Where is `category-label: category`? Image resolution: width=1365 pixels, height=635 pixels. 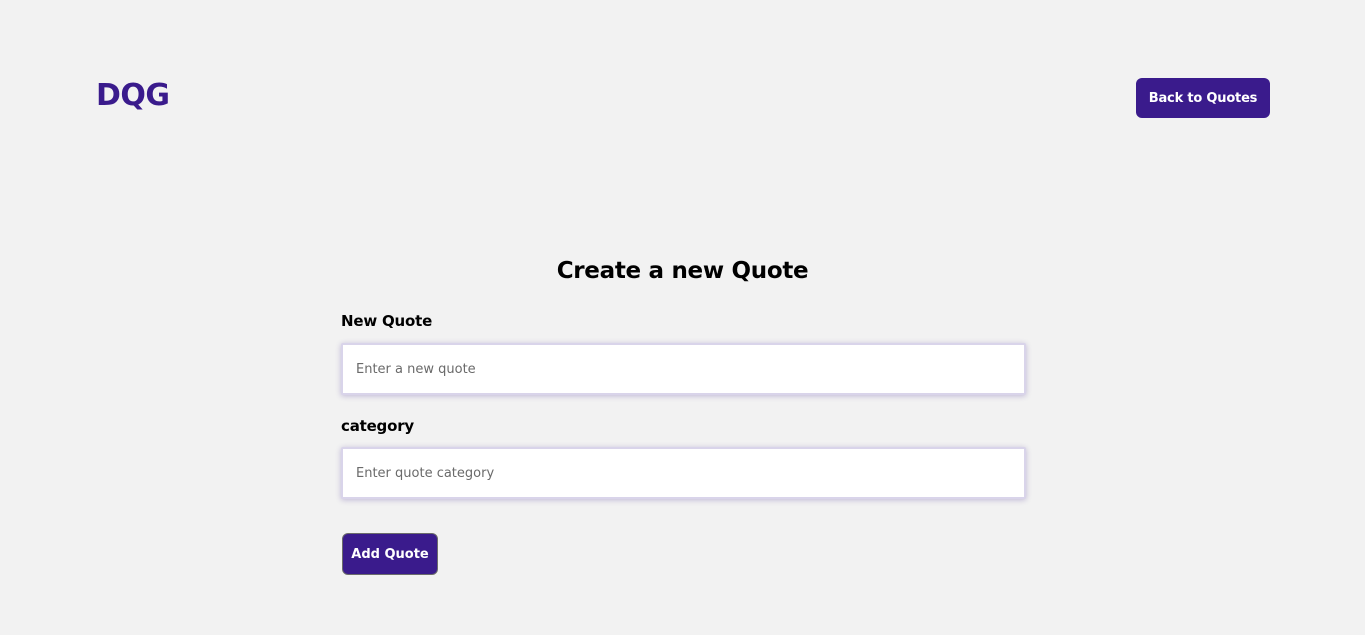 category-label: category is located at coordinates (377, 426).